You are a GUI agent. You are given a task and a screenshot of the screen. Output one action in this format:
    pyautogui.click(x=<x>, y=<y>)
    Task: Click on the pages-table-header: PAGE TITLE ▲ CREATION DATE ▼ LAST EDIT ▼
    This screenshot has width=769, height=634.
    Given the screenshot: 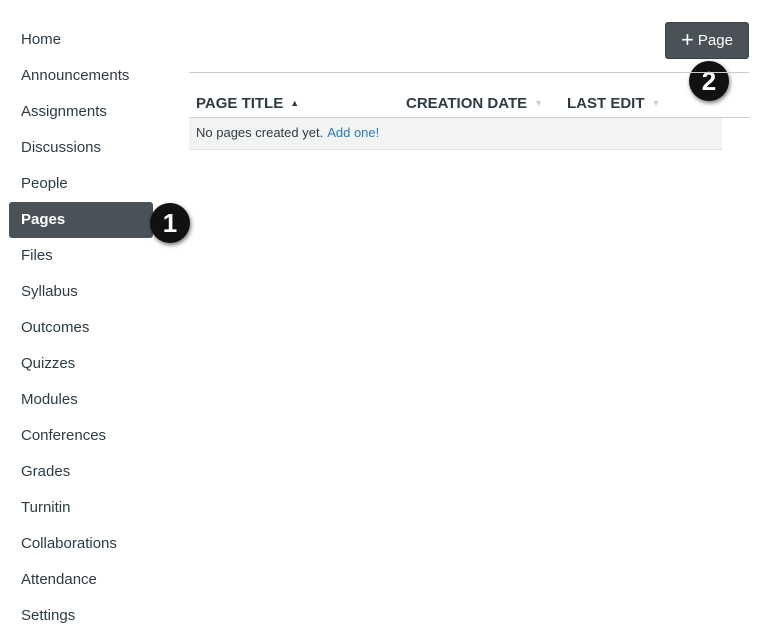 What is the action you would take?
    pyautogui.click(x=469, y=103)
    